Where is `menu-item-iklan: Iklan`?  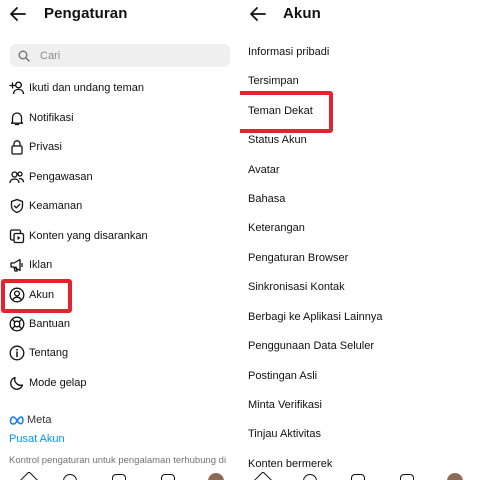 menu-item-iklan: Iklan is located at coordinates (120, 265).